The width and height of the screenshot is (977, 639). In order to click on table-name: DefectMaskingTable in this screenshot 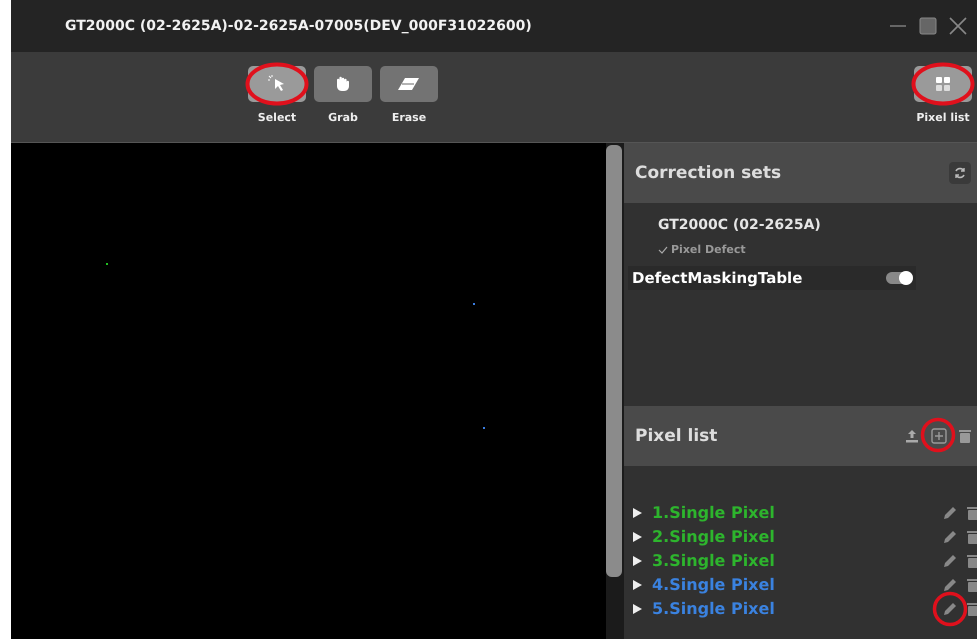, I will do `click(717, 278)`.